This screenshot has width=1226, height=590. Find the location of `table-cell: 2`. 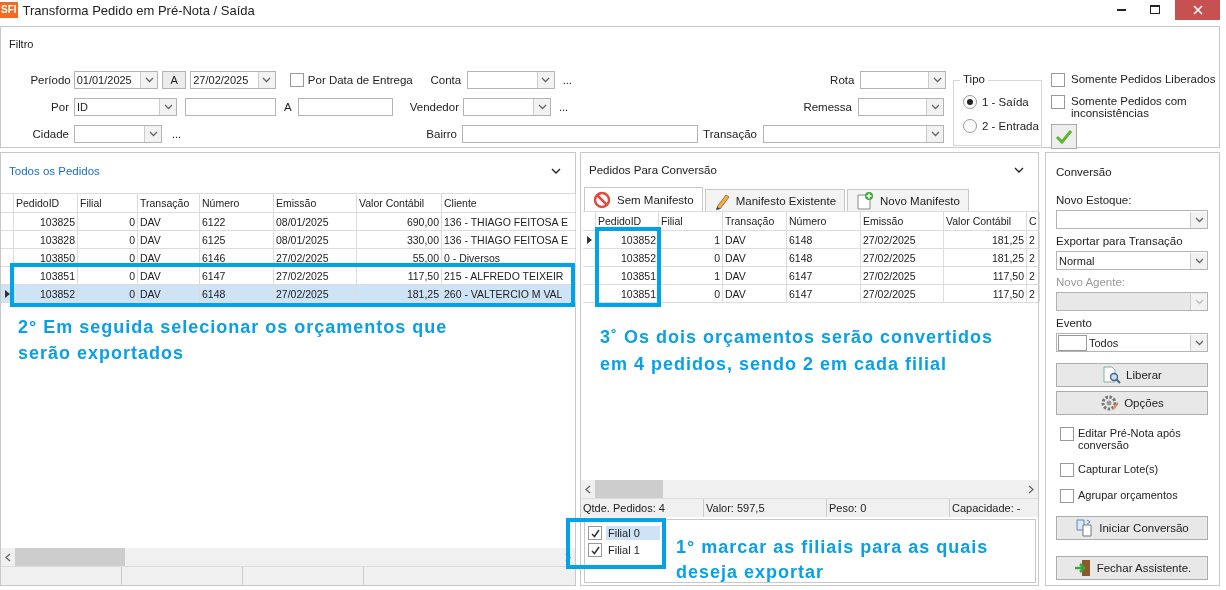

table-cell: 2 is located at coordinates (1033, 257).